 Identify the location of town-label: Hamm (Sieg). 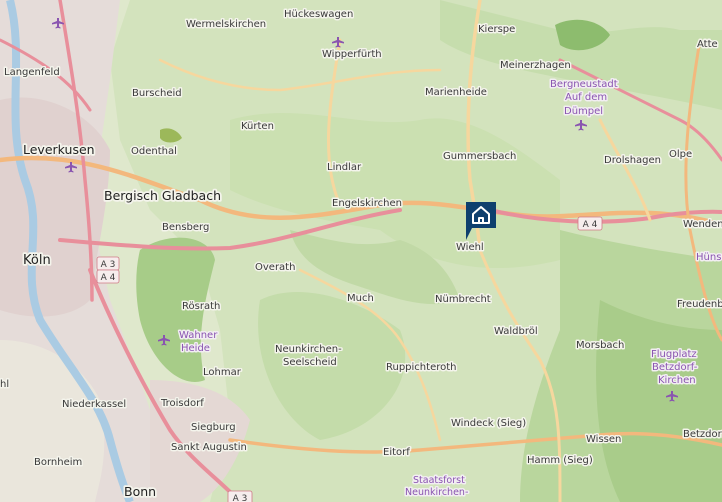
(560, 460).